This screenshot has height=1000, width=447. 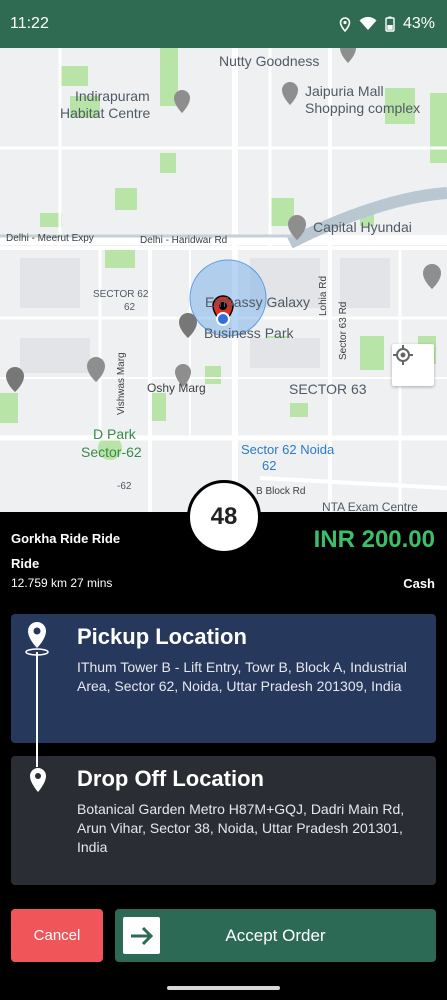 I want to click on map-label: Habitat Centre, so click(x=105, y=113).